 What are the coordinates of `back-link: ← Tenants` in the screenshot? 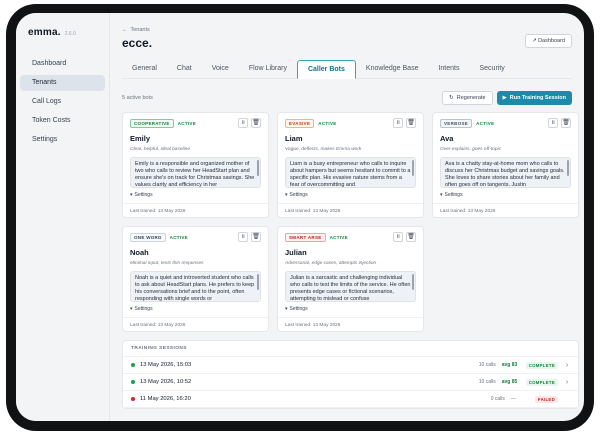 It's located at (347, 30).